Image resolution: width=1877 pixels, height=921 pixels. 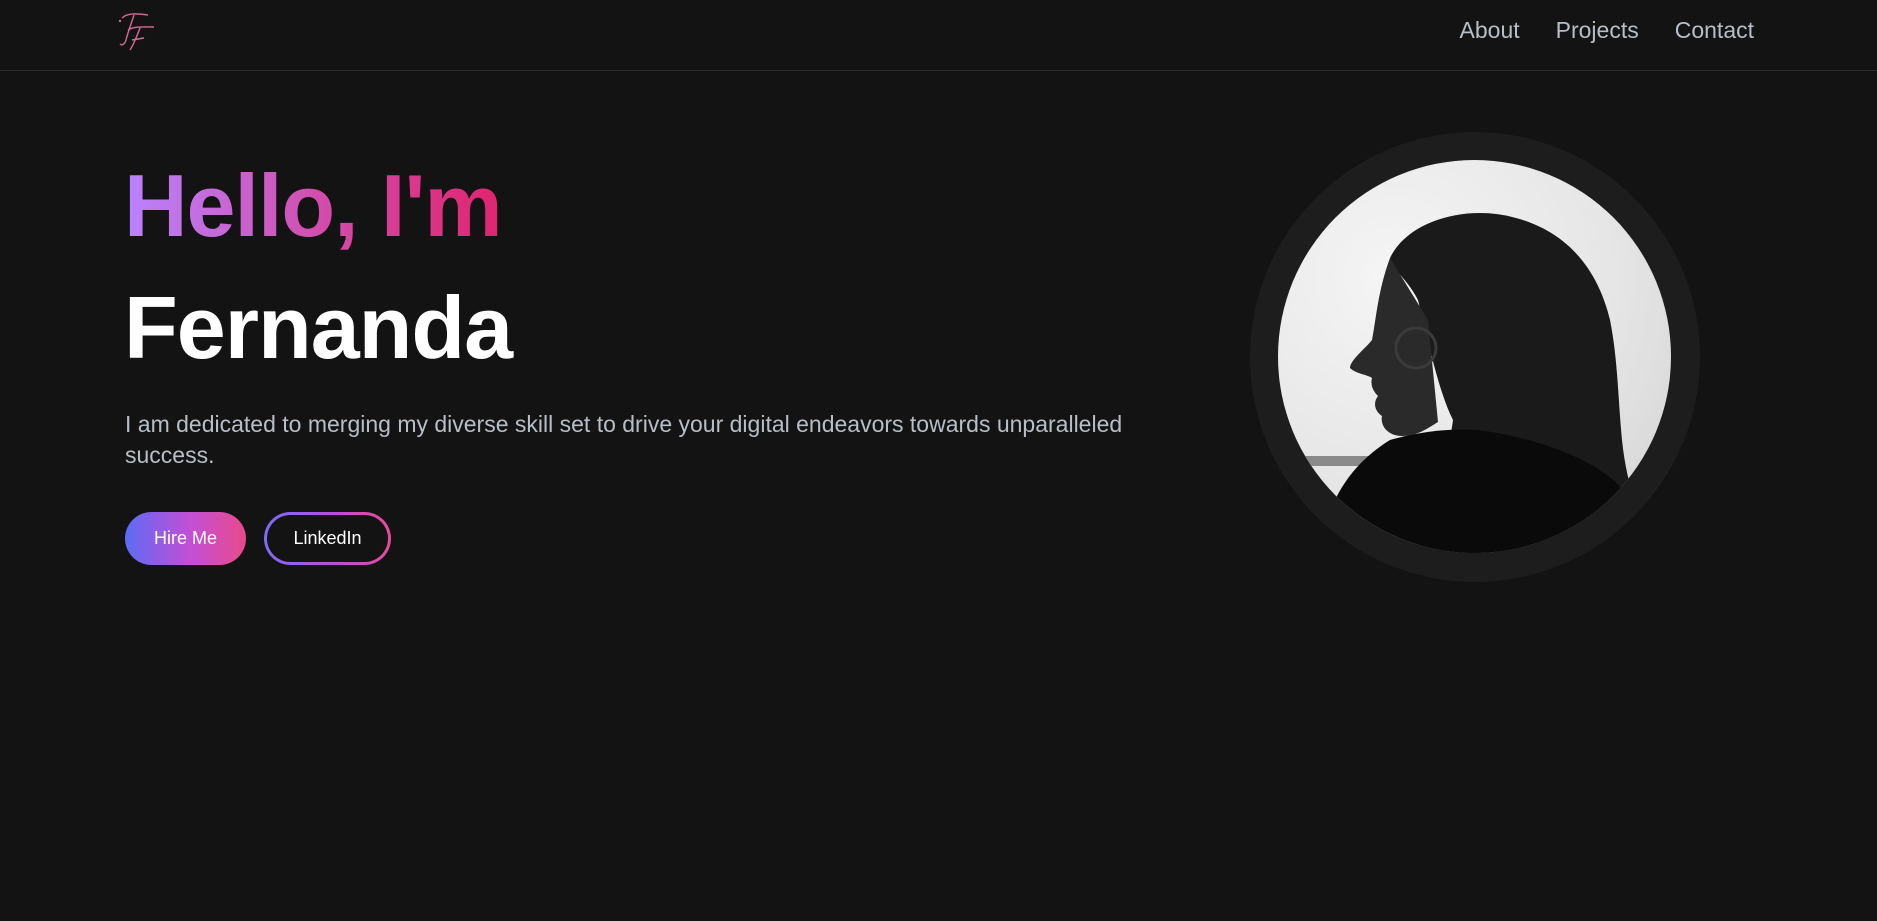 I want to click on hero-actions: Hire Me LinkedIn, so click(x=258, y=538).